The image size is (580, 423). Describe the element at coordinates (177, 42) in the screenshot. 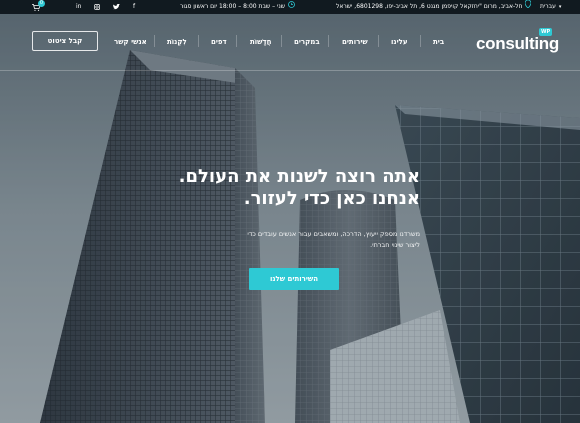

I see `nav-item-shop: לִקְנוֹת` at that location.